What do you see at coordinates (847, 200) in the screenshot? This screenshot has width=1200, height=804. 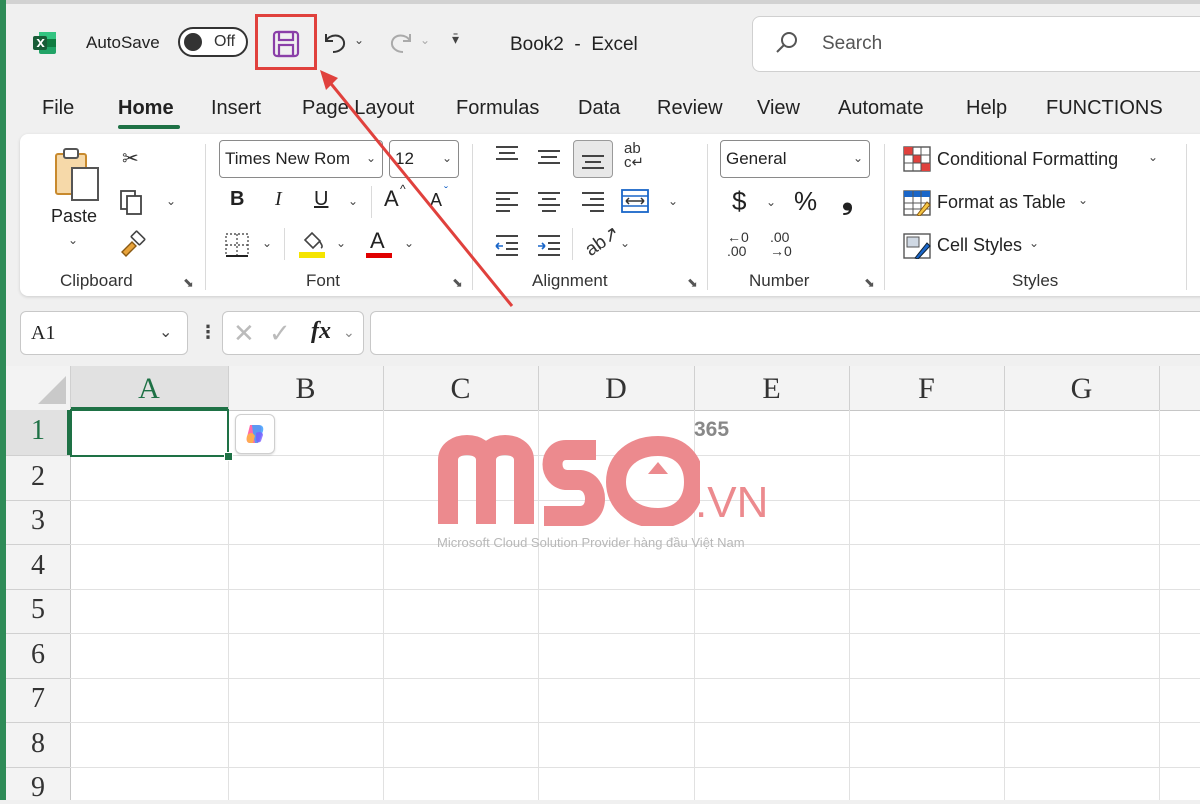 I see `comma-button: ❟` at bounding box center [847, 200].